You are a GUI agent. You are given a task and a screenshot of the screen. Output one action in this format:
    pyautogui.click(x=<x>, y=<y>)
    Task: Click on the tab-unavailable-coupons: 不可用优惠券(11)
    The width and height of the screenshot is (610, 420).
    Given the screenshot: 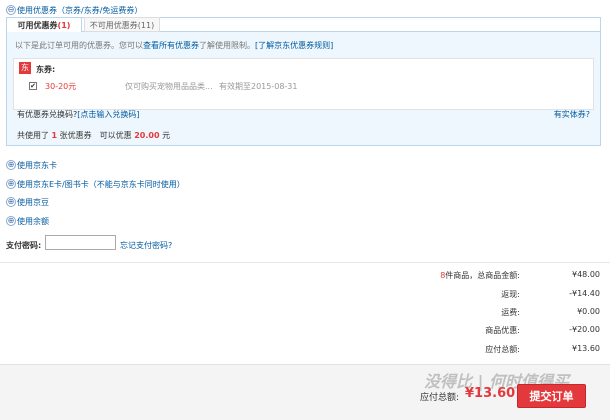 What is the action you would take?
    pyautogui.click(x=122, y=24)
    